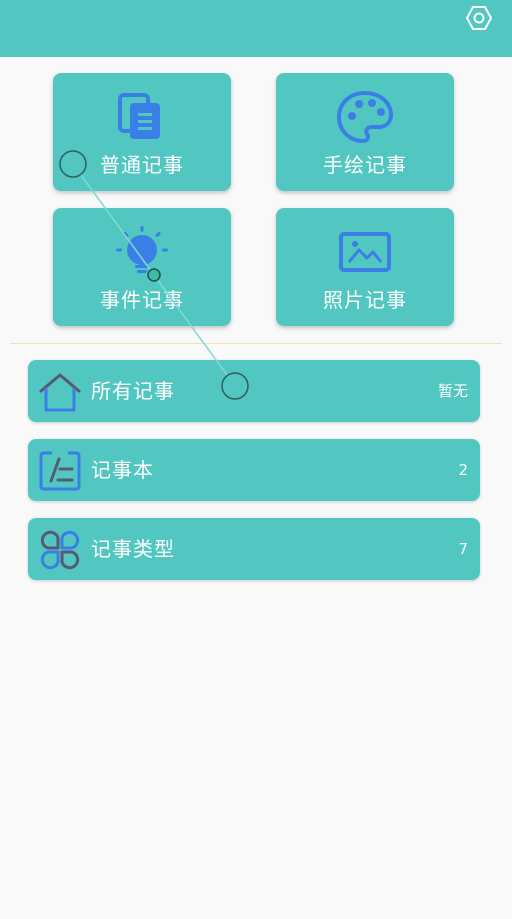 The width and height of the screenshot is (512, 919). Describe the element at coordinates (139, 116) in the screenshot. I see `note-copy-icon` at that location.